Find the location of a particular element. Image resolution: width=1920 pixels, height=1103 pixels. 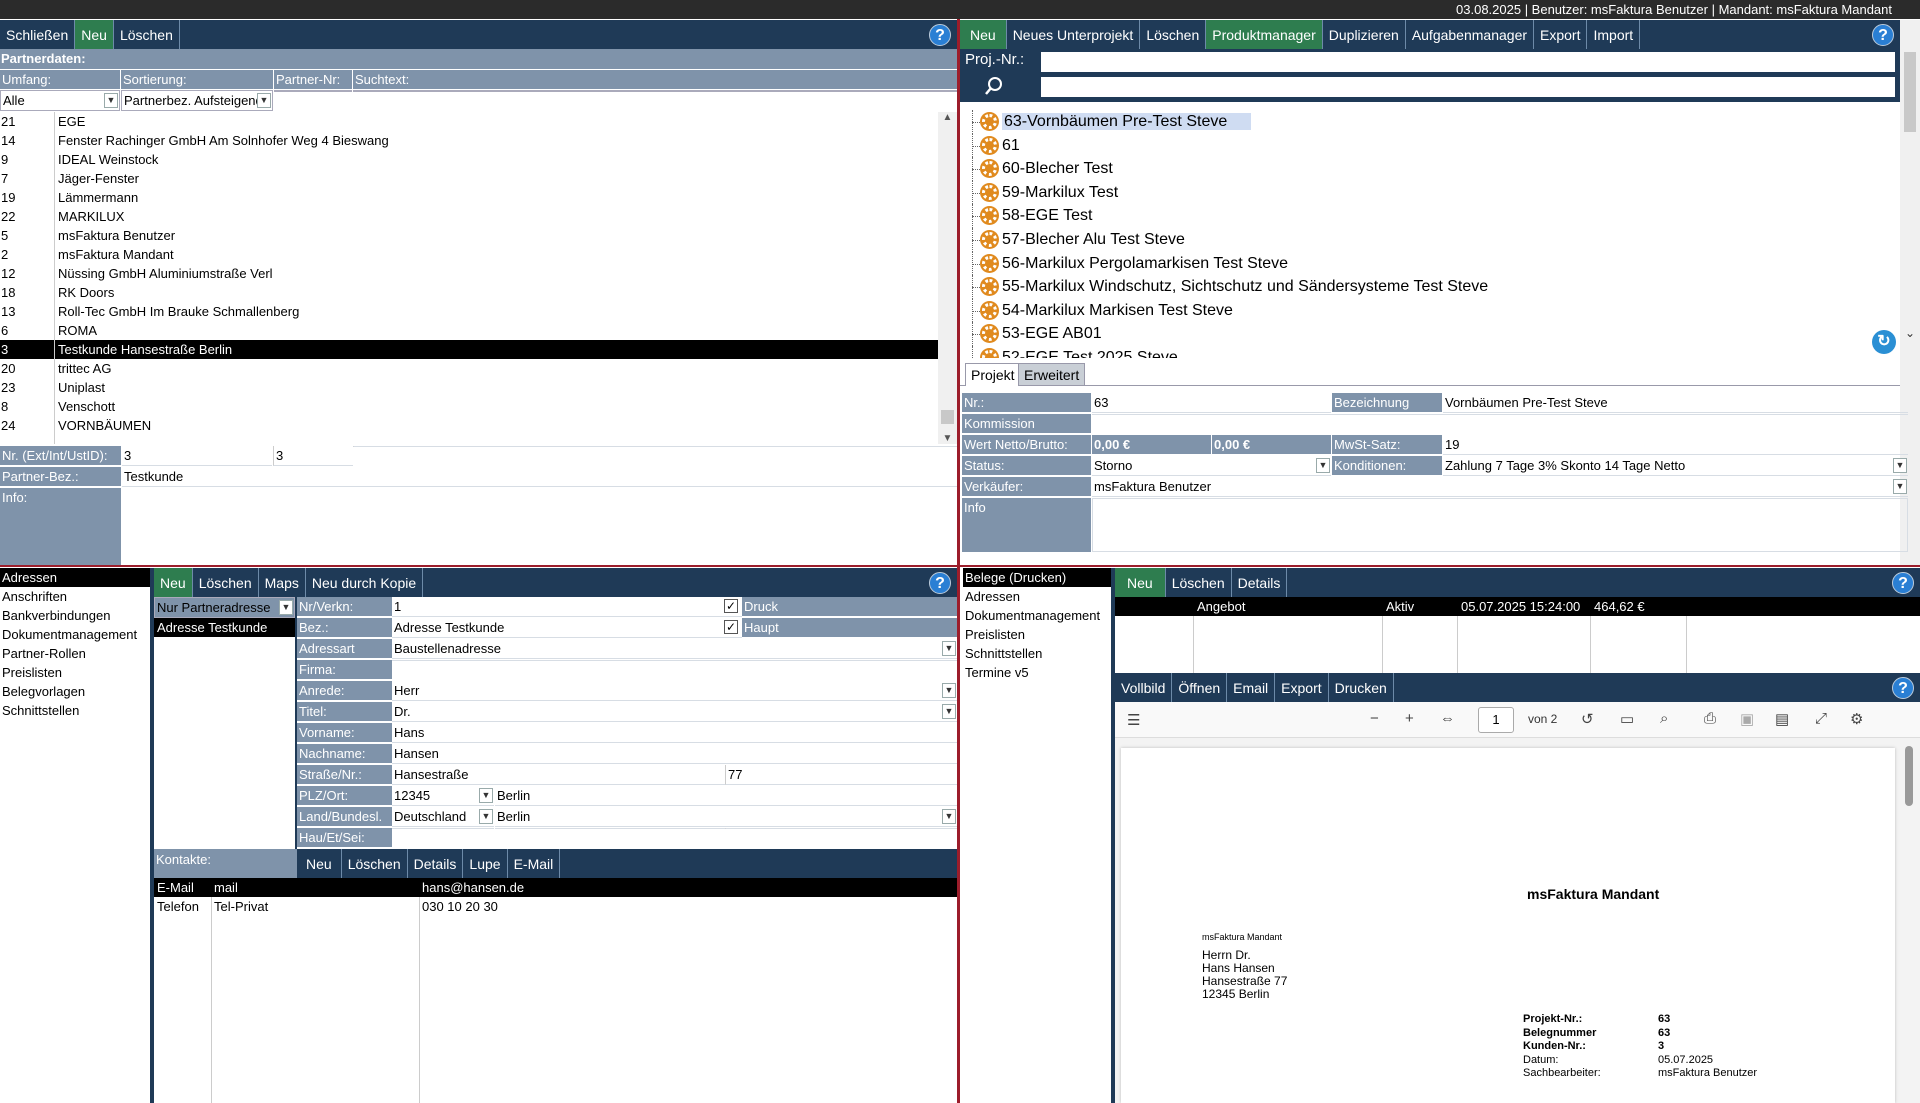

sort-select: Partnerbez. Aufsteigend ▼ is located at coordinates (197, 100).